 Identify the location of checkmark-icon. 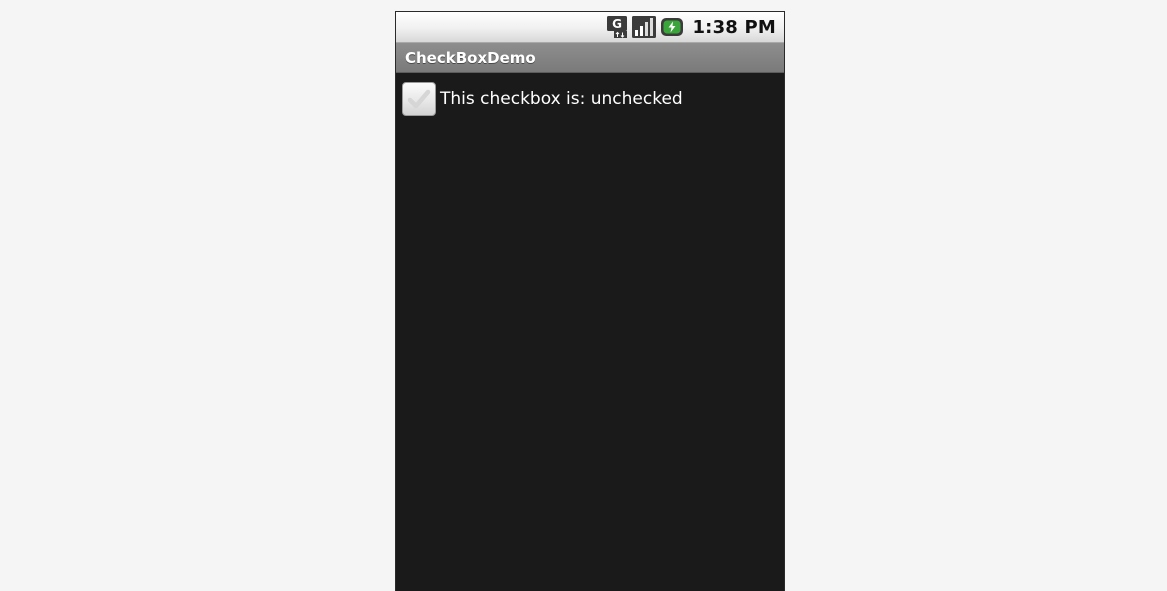
(419, 99).